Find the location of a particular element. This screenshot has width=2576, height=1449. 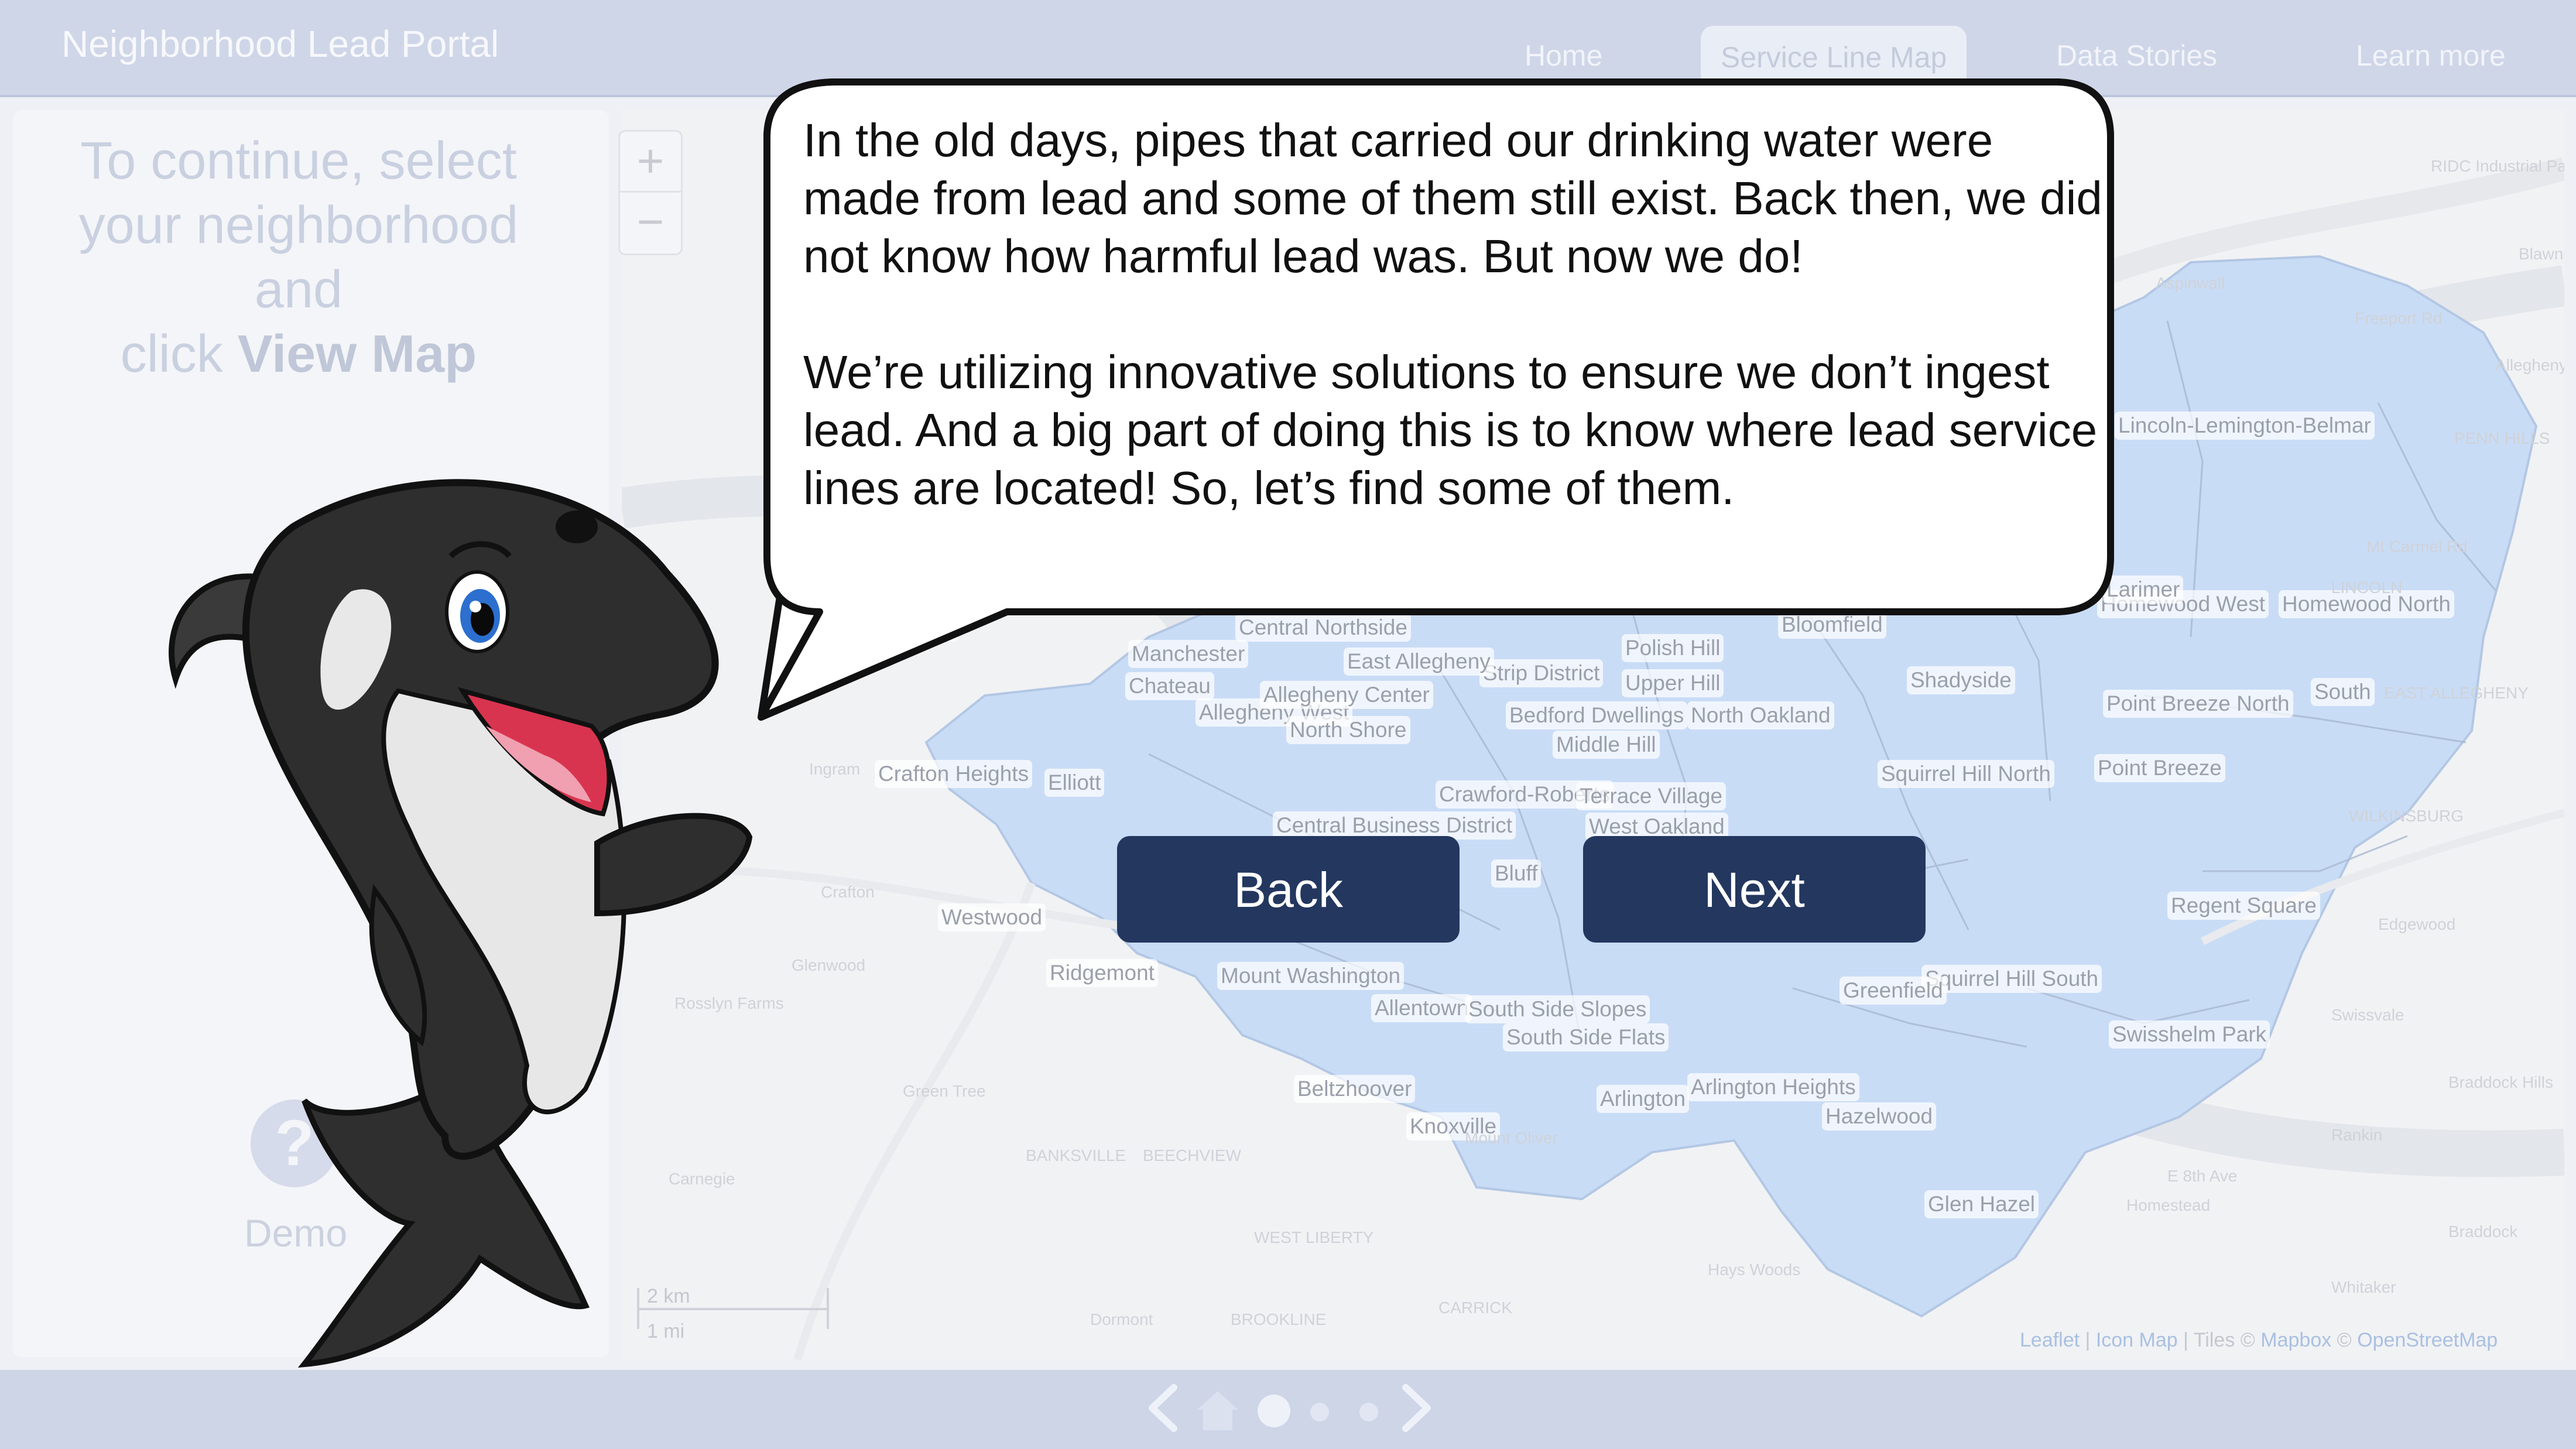

nav-learn-more: Learn more is located at coordinates (2431, 55).